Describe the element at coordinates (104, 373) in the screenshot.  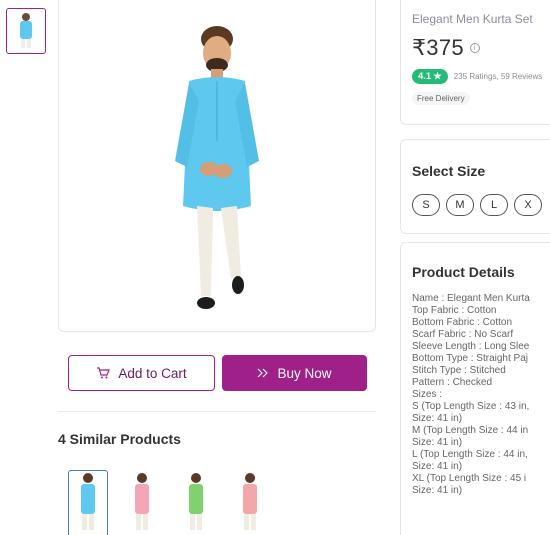
I see `cart-icon` at that location.